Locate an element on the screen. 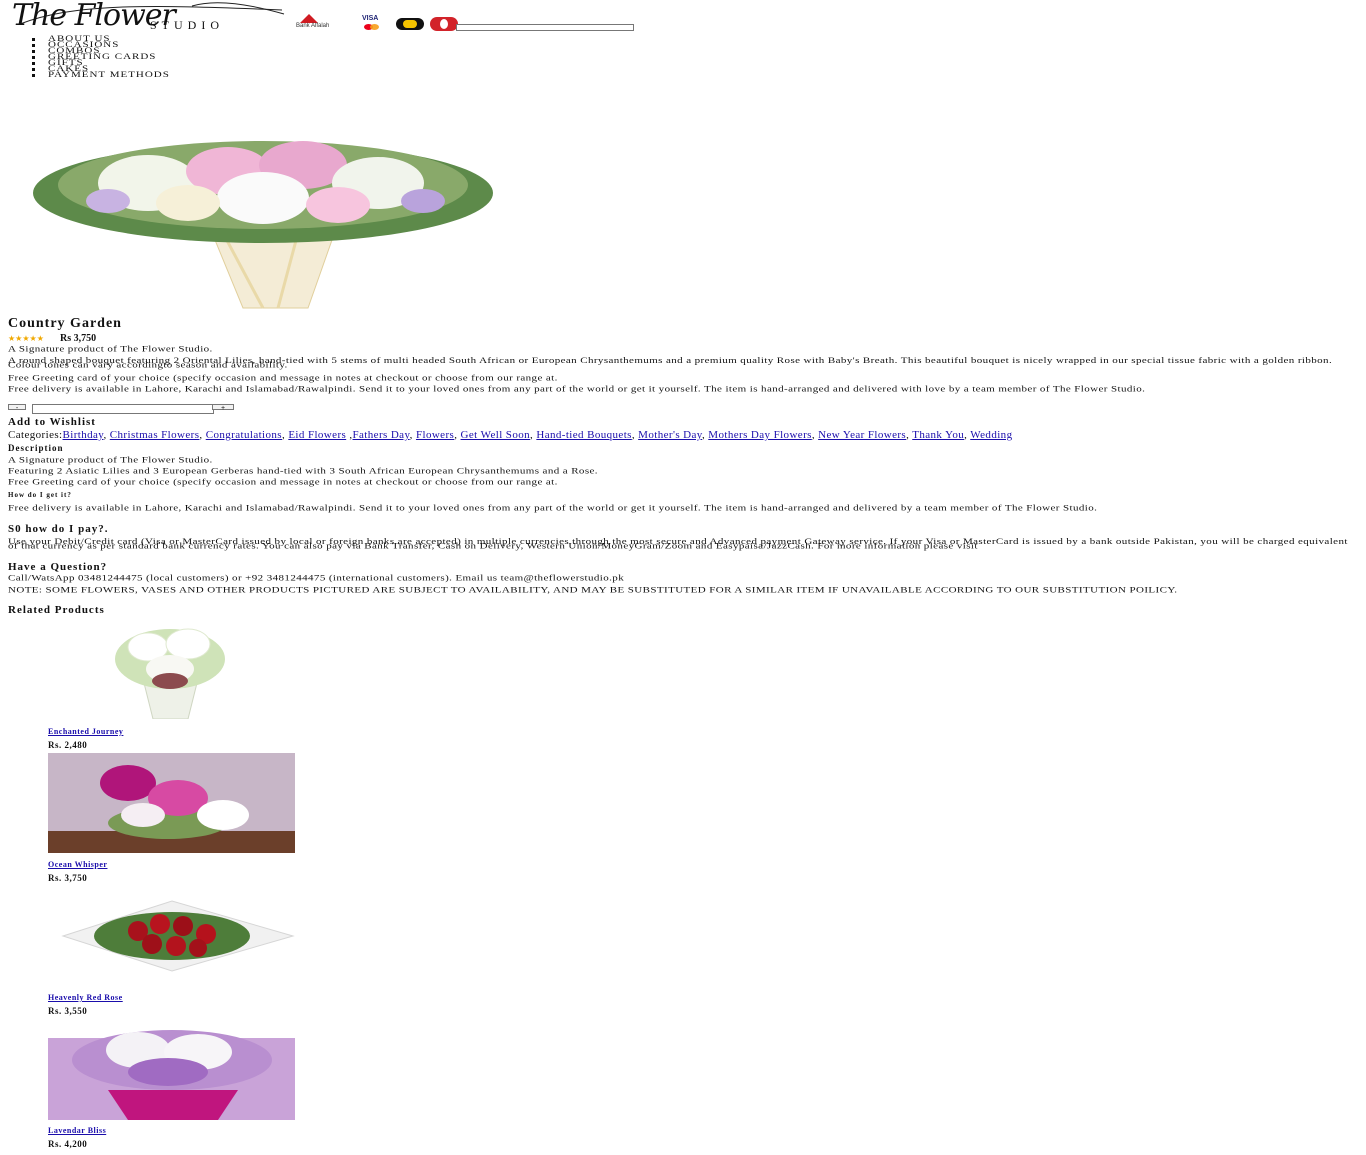 This screenshot has width=1366, height=1155. qty-plus-button: + is located at coordinates (223, 408).